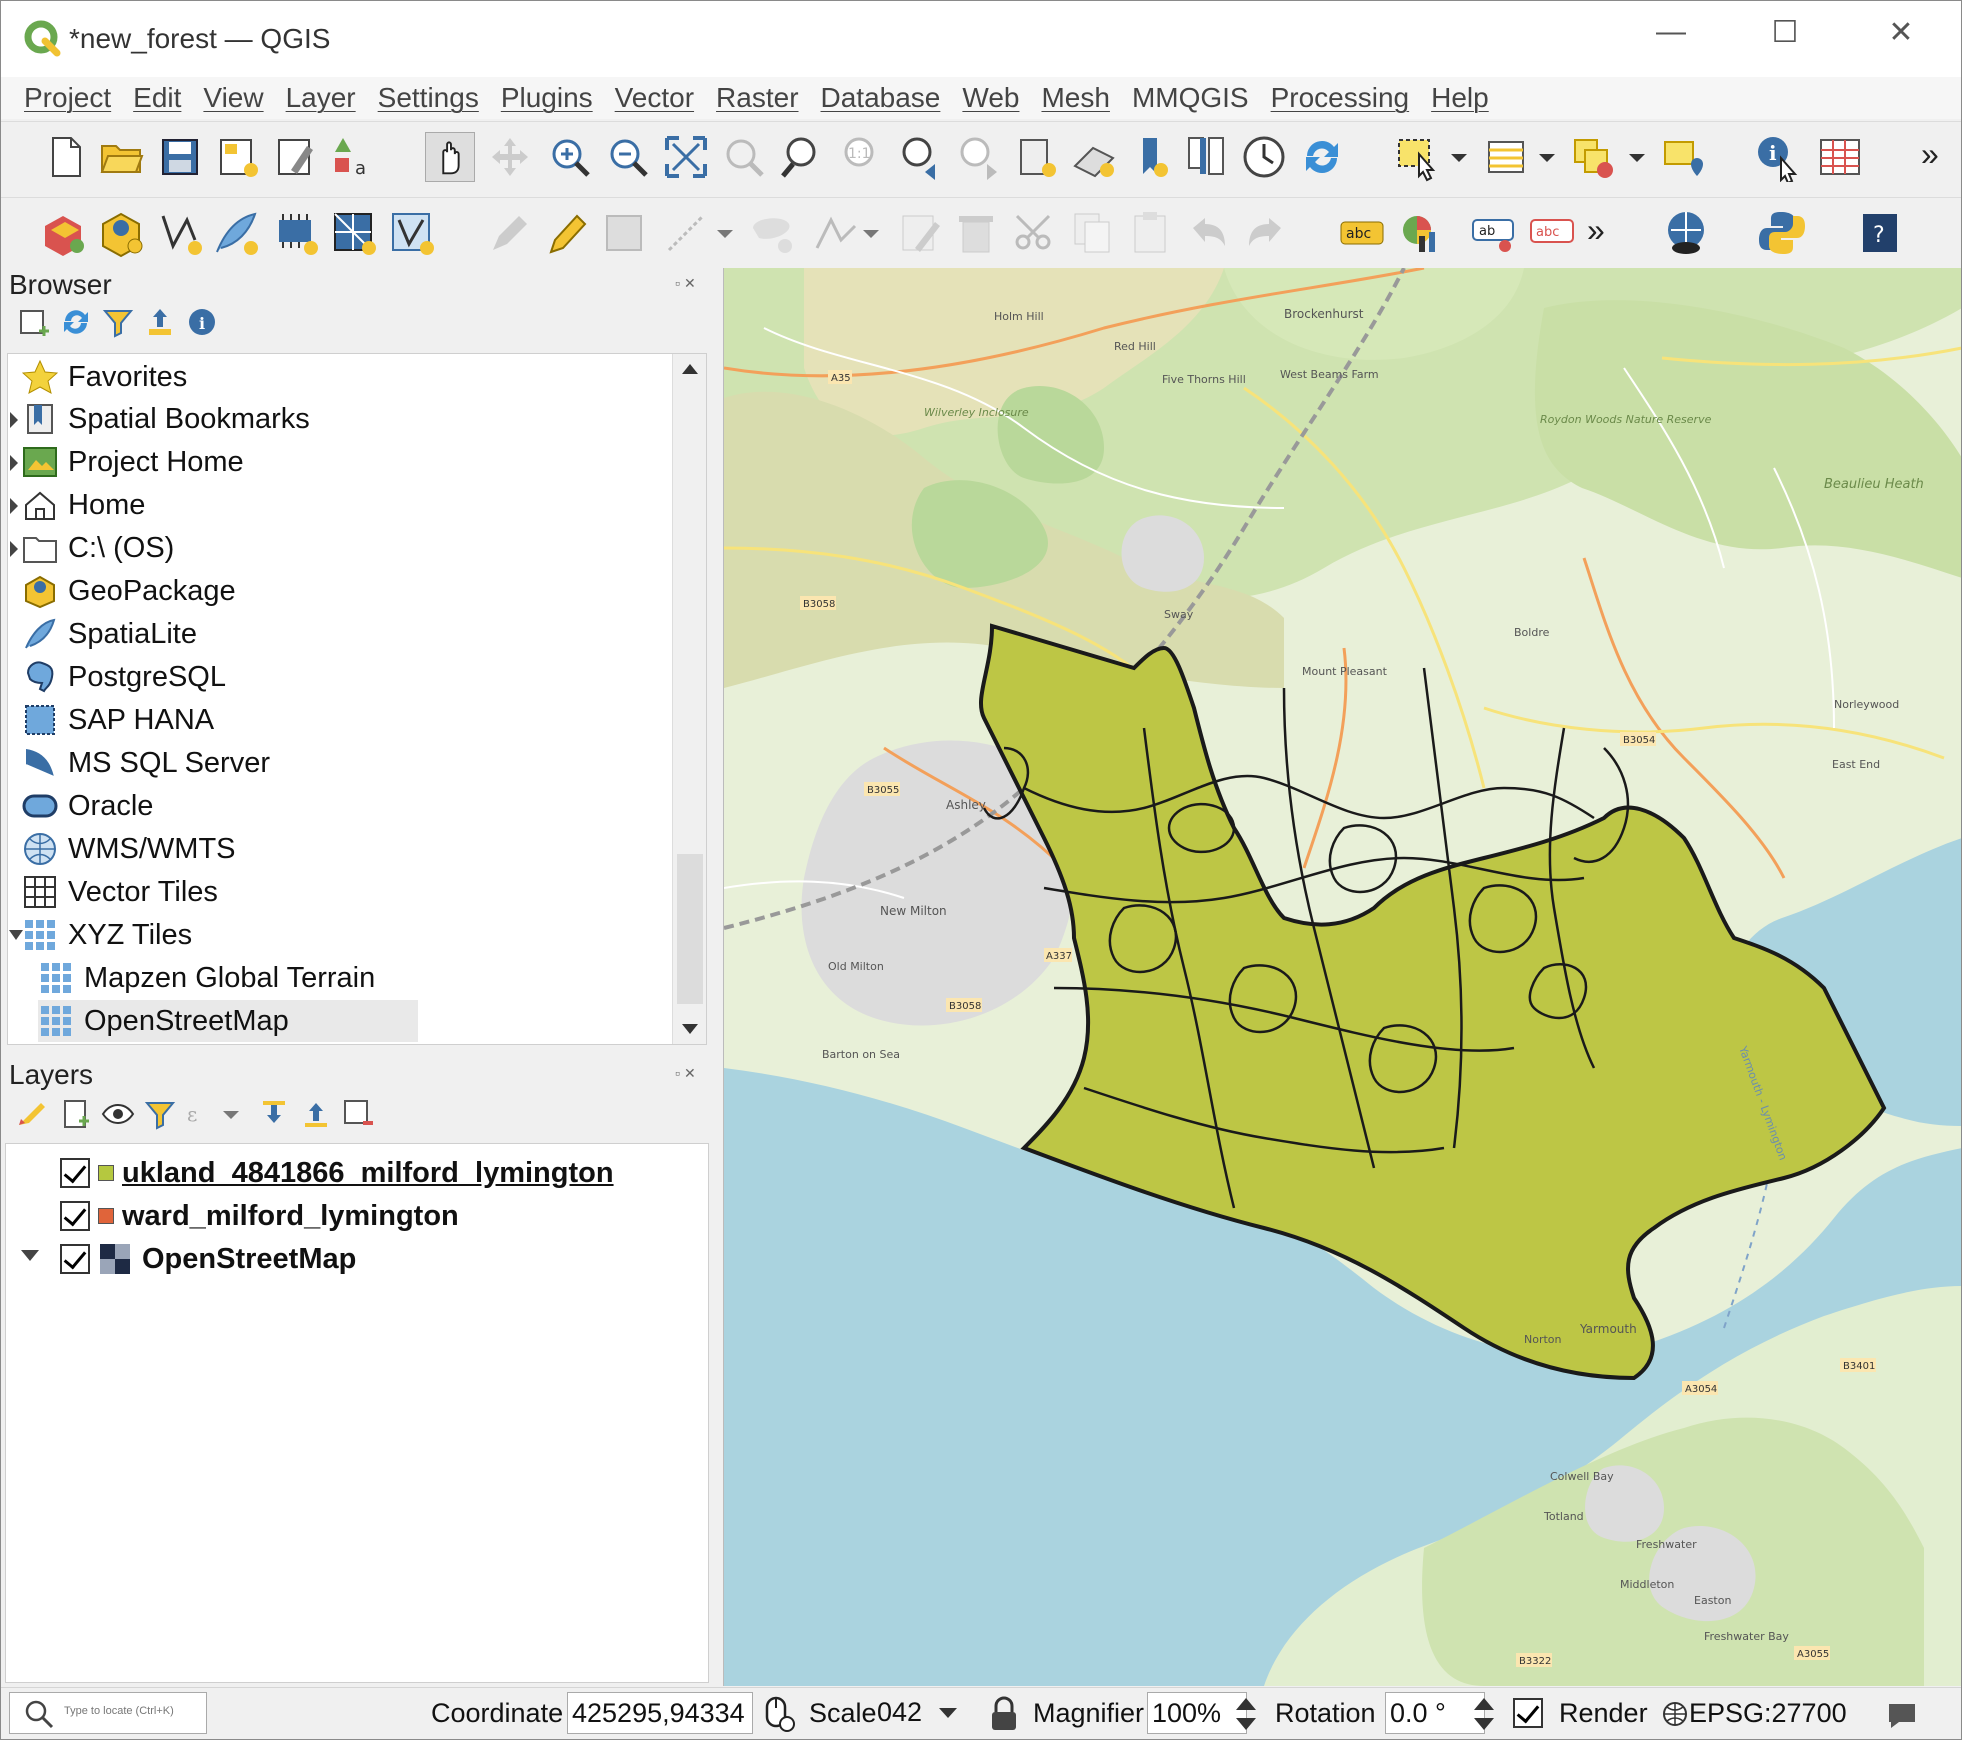  What do you see at coordinates (690, 369) in the screenshot?
I see `scroll-up-icon` at bounding box center [690, 369].